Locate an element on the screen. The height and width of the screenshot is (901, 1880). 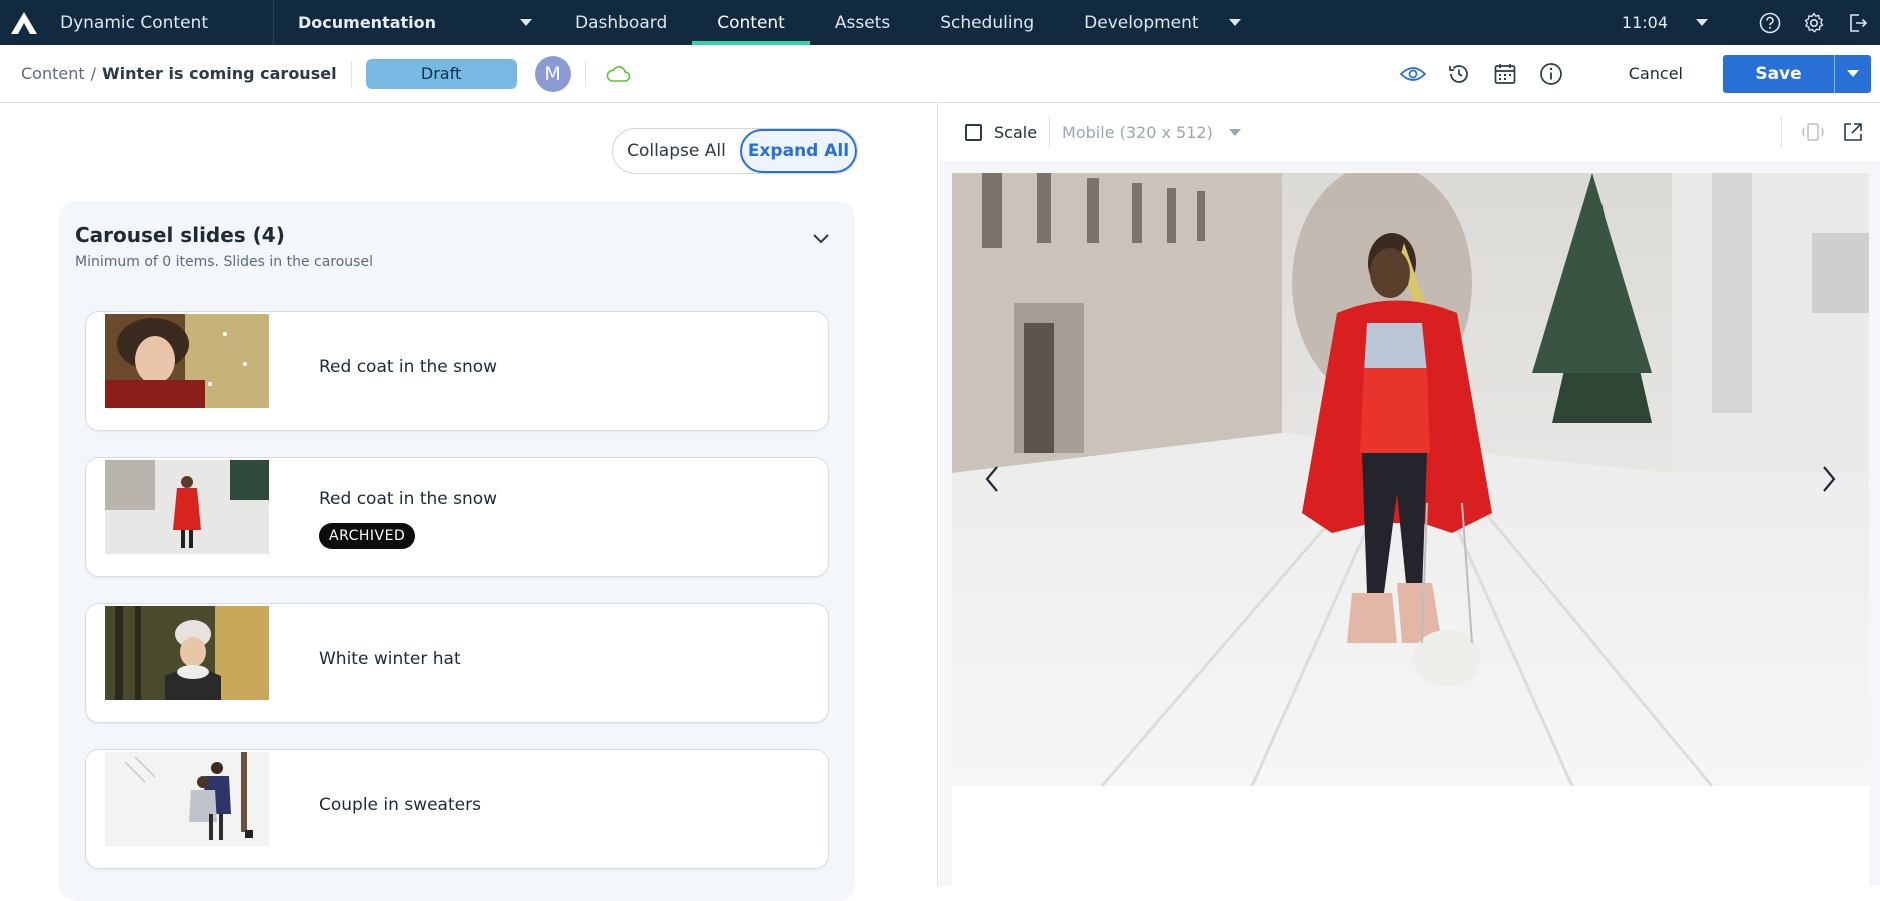
preview-icons is located at coordinates (1821, 132).